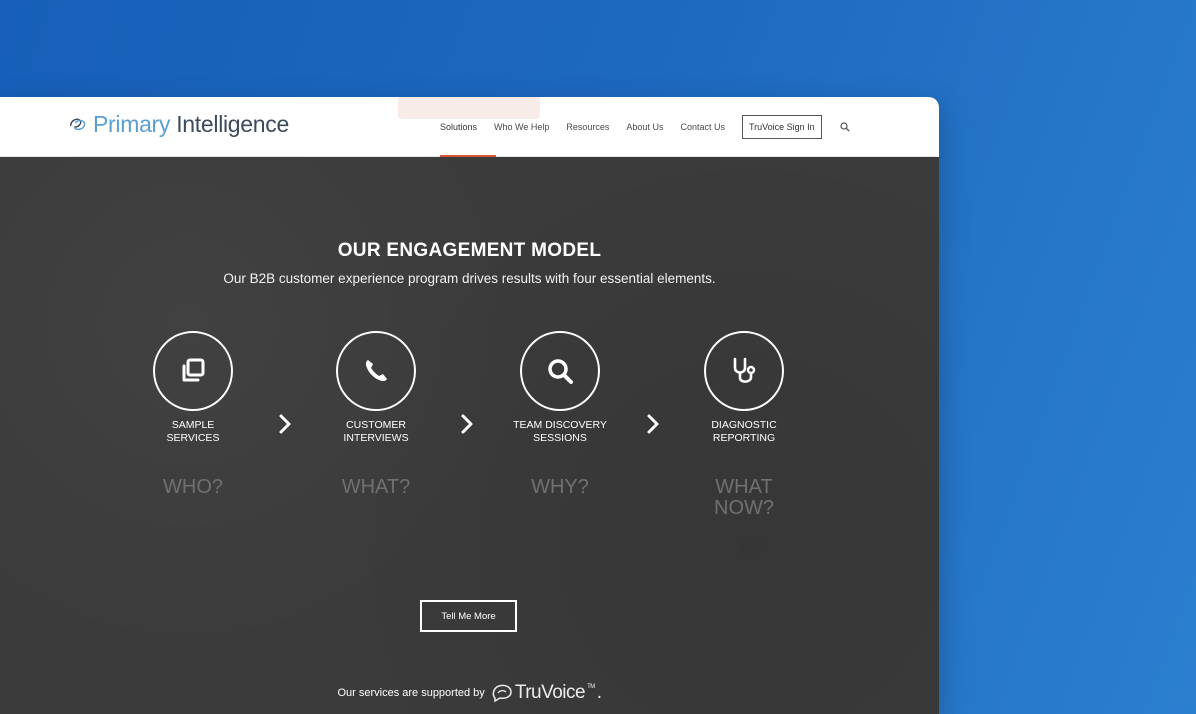 Image resolution: width=1196 pixels, height=714 pixels. I want to click on step-question: WHY?, so click(560, 487).